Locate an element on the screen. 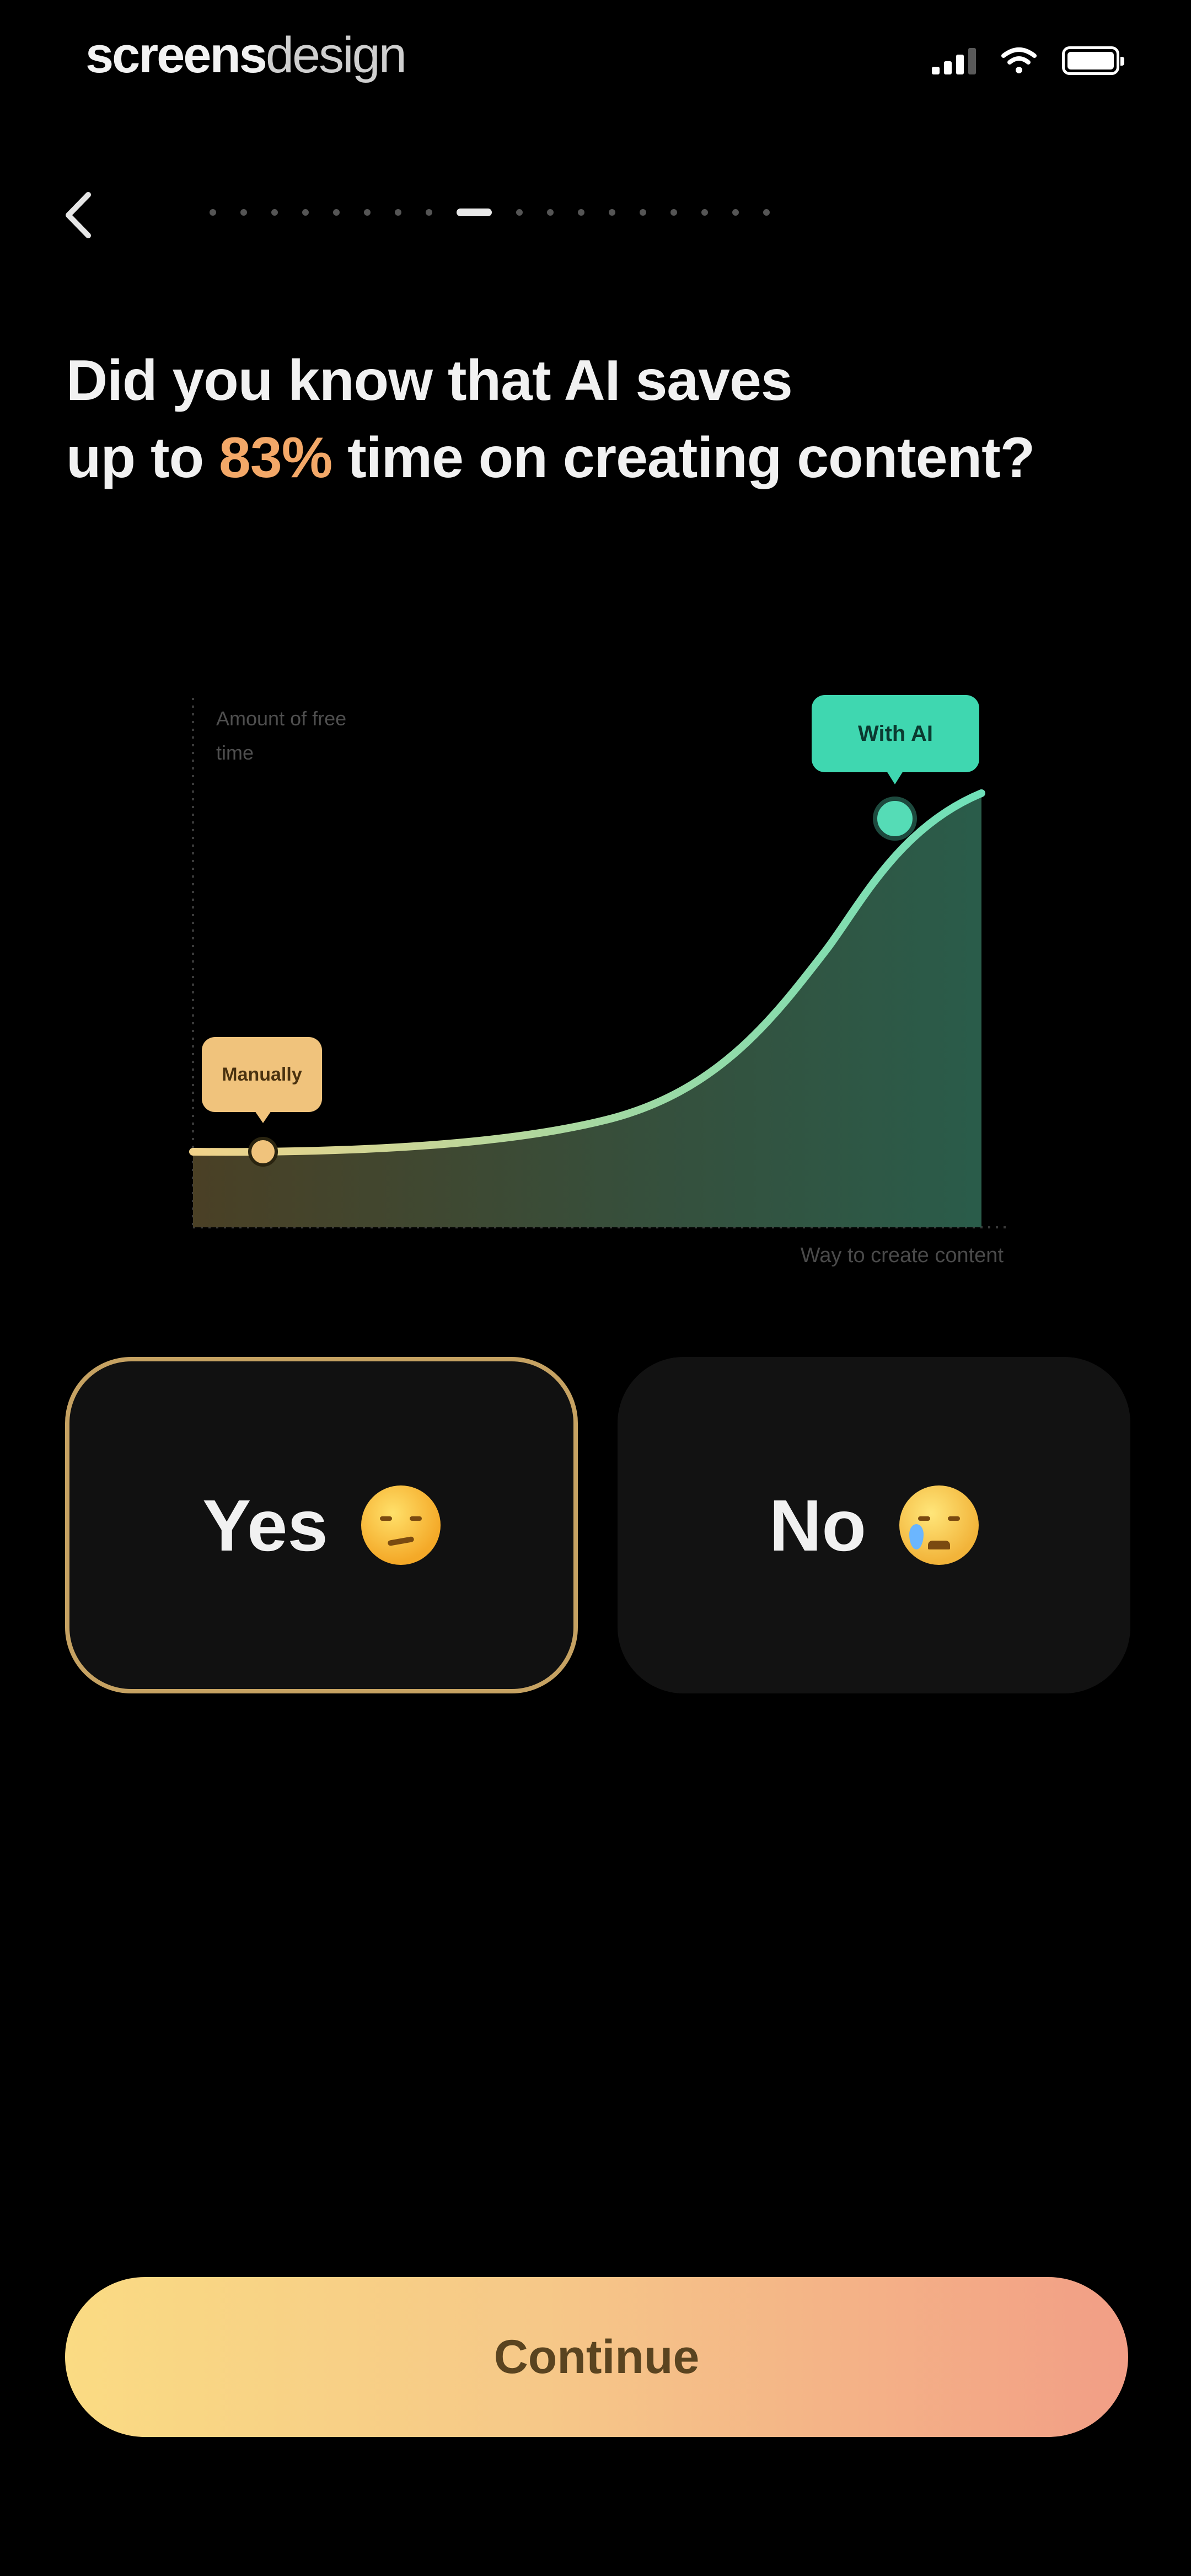  headline-line1: Did you know that AI saves is located at coordinates (429, 381).